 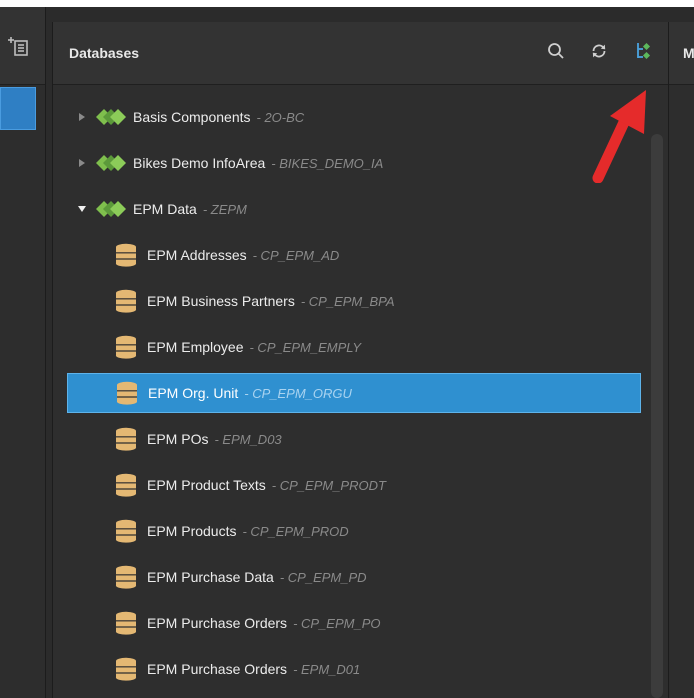 I want to click on tree-item-database: EPM Purchase Orders - CP_EPM_PO, so click(x=354, y=623).